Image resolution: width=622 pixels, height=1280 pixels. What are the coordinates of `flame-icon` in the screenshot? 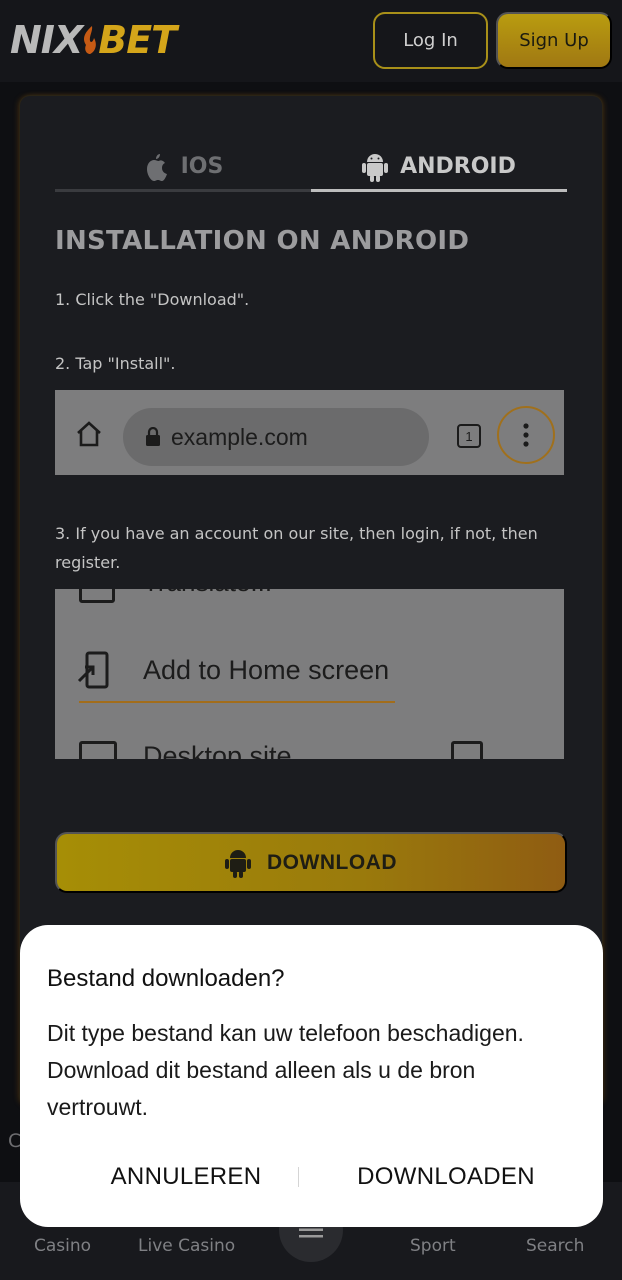 It's located at (90, 40).